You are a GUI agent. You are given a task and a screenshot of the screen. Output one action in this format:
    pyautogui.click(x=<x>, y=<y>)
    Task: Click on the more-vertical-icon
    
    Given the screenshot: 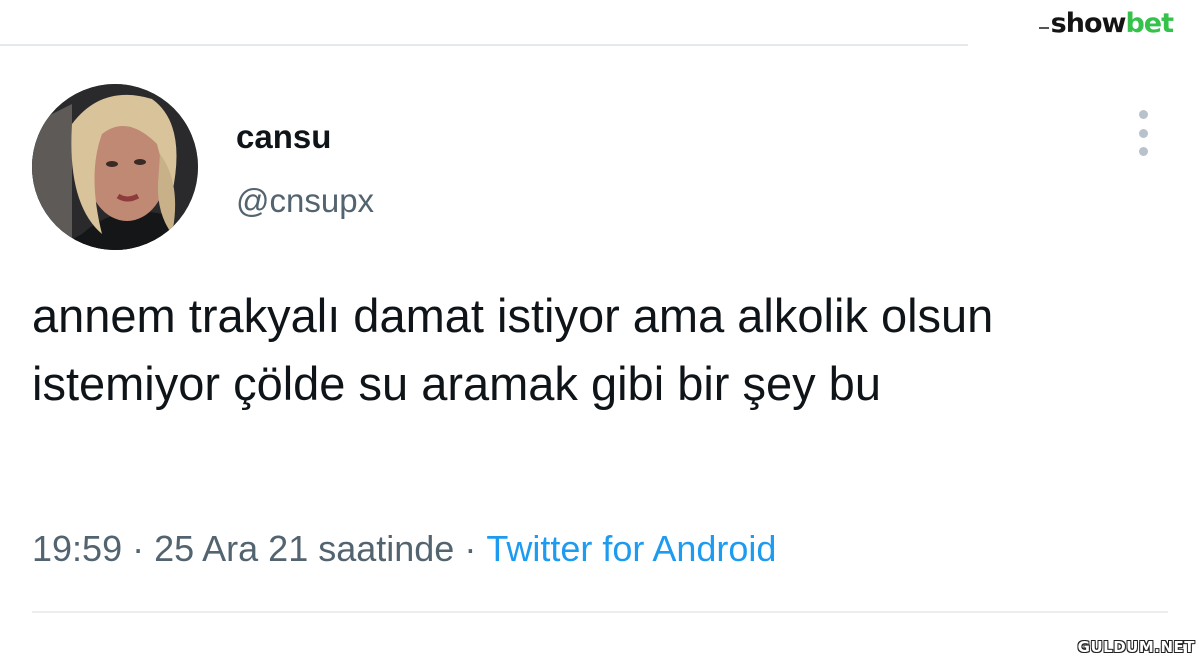 What is the action you would take?
    pyautogui.click(x=1143, y=133)
    